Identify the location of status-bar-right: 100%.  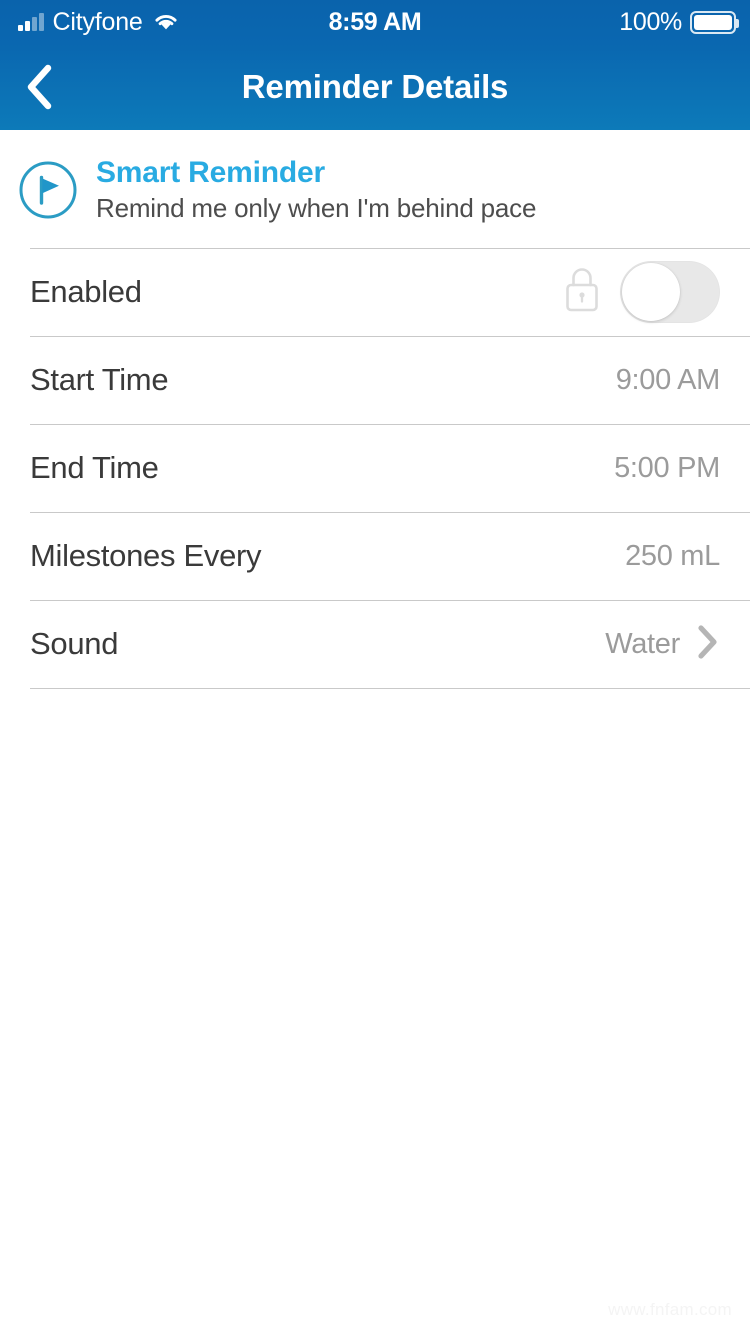
(679, 22).